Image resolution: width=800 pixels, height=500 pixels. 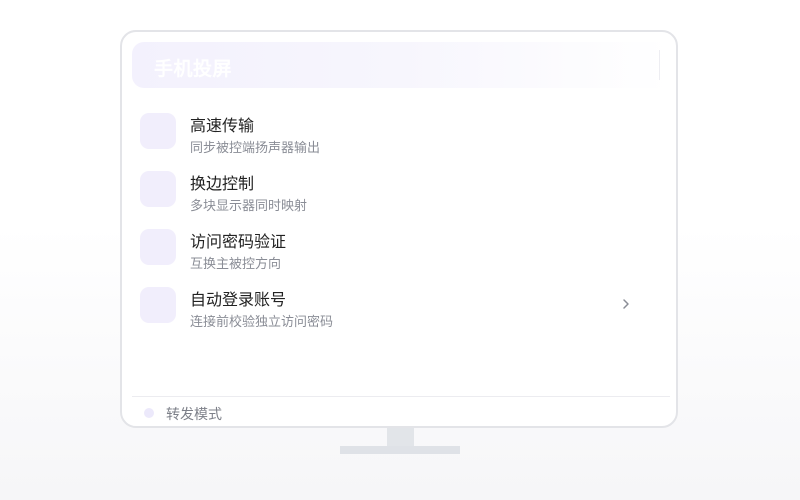 I want to click on footer-divider, so click(x=401, y=396).